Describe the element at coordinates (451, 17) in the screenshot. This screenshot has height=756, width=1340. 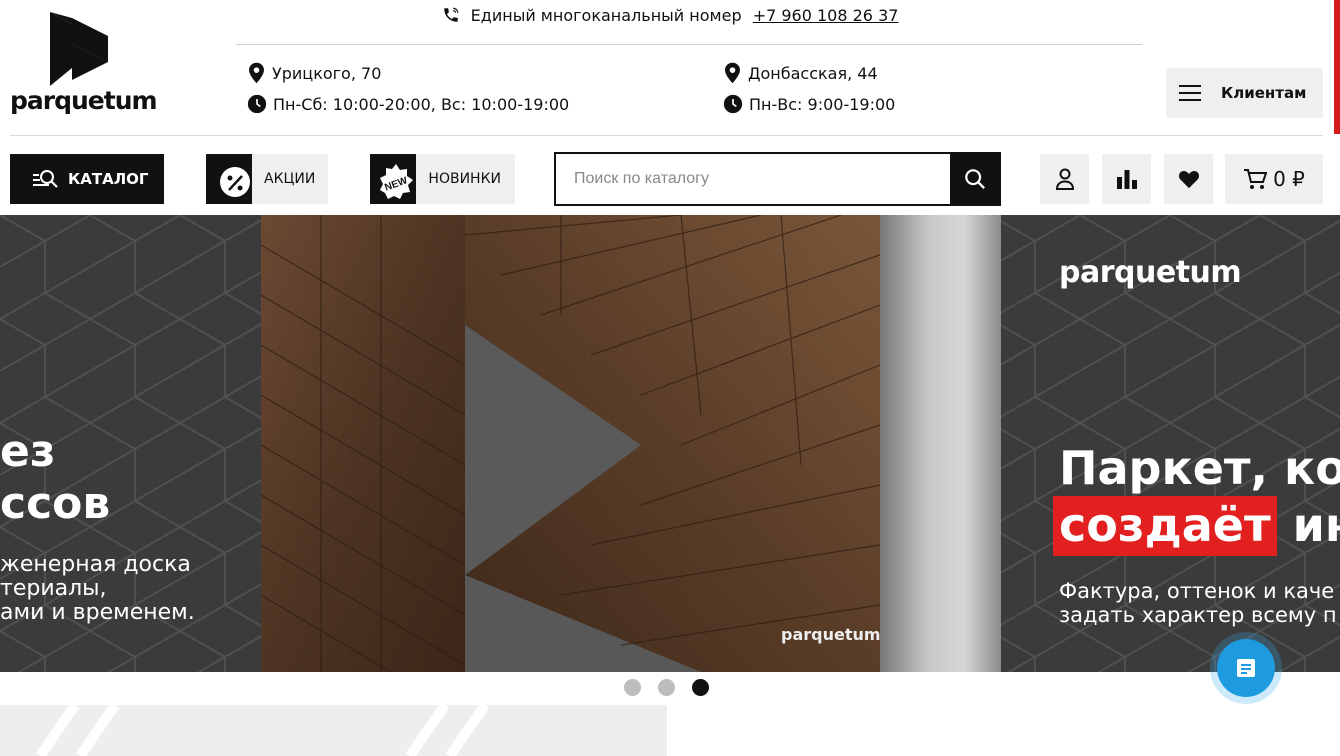
I see `phone-icon` at that location.